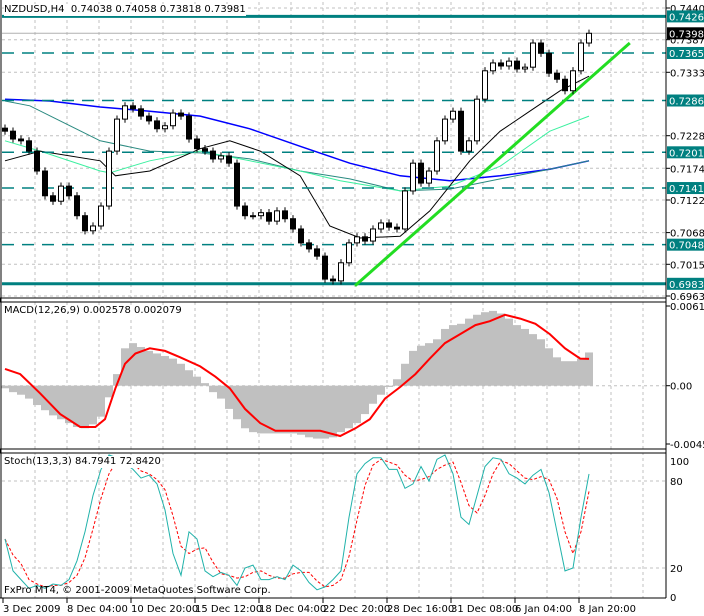 The width and height of the screenshot is (704, 616). What do you see at coordinates (687, 307) in the screenshot?
I see `macd-tick-label: 0.00618` at bounding box center [687, 307].